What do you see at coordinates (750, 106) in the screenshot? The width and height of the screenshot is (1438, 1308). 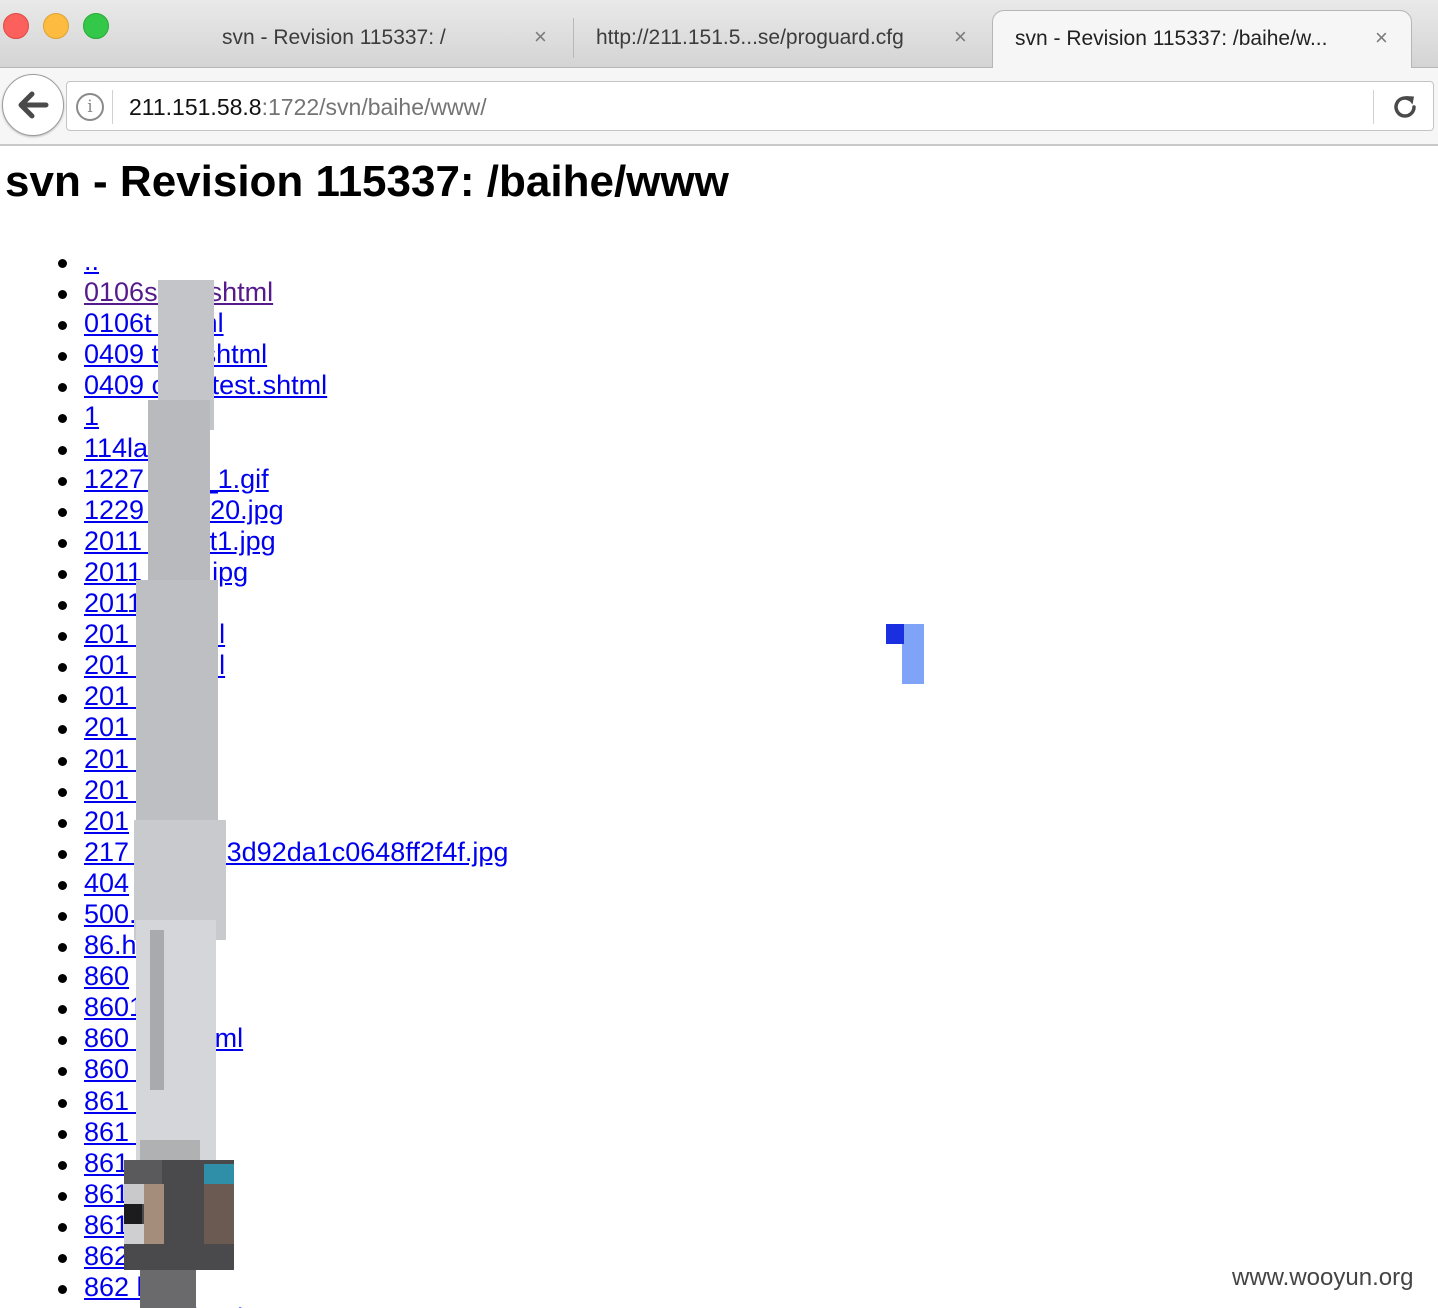 I see `url-bar: i 211.151.58.8:1722/svn/baihe/www/` at bounding box center [750, 106].